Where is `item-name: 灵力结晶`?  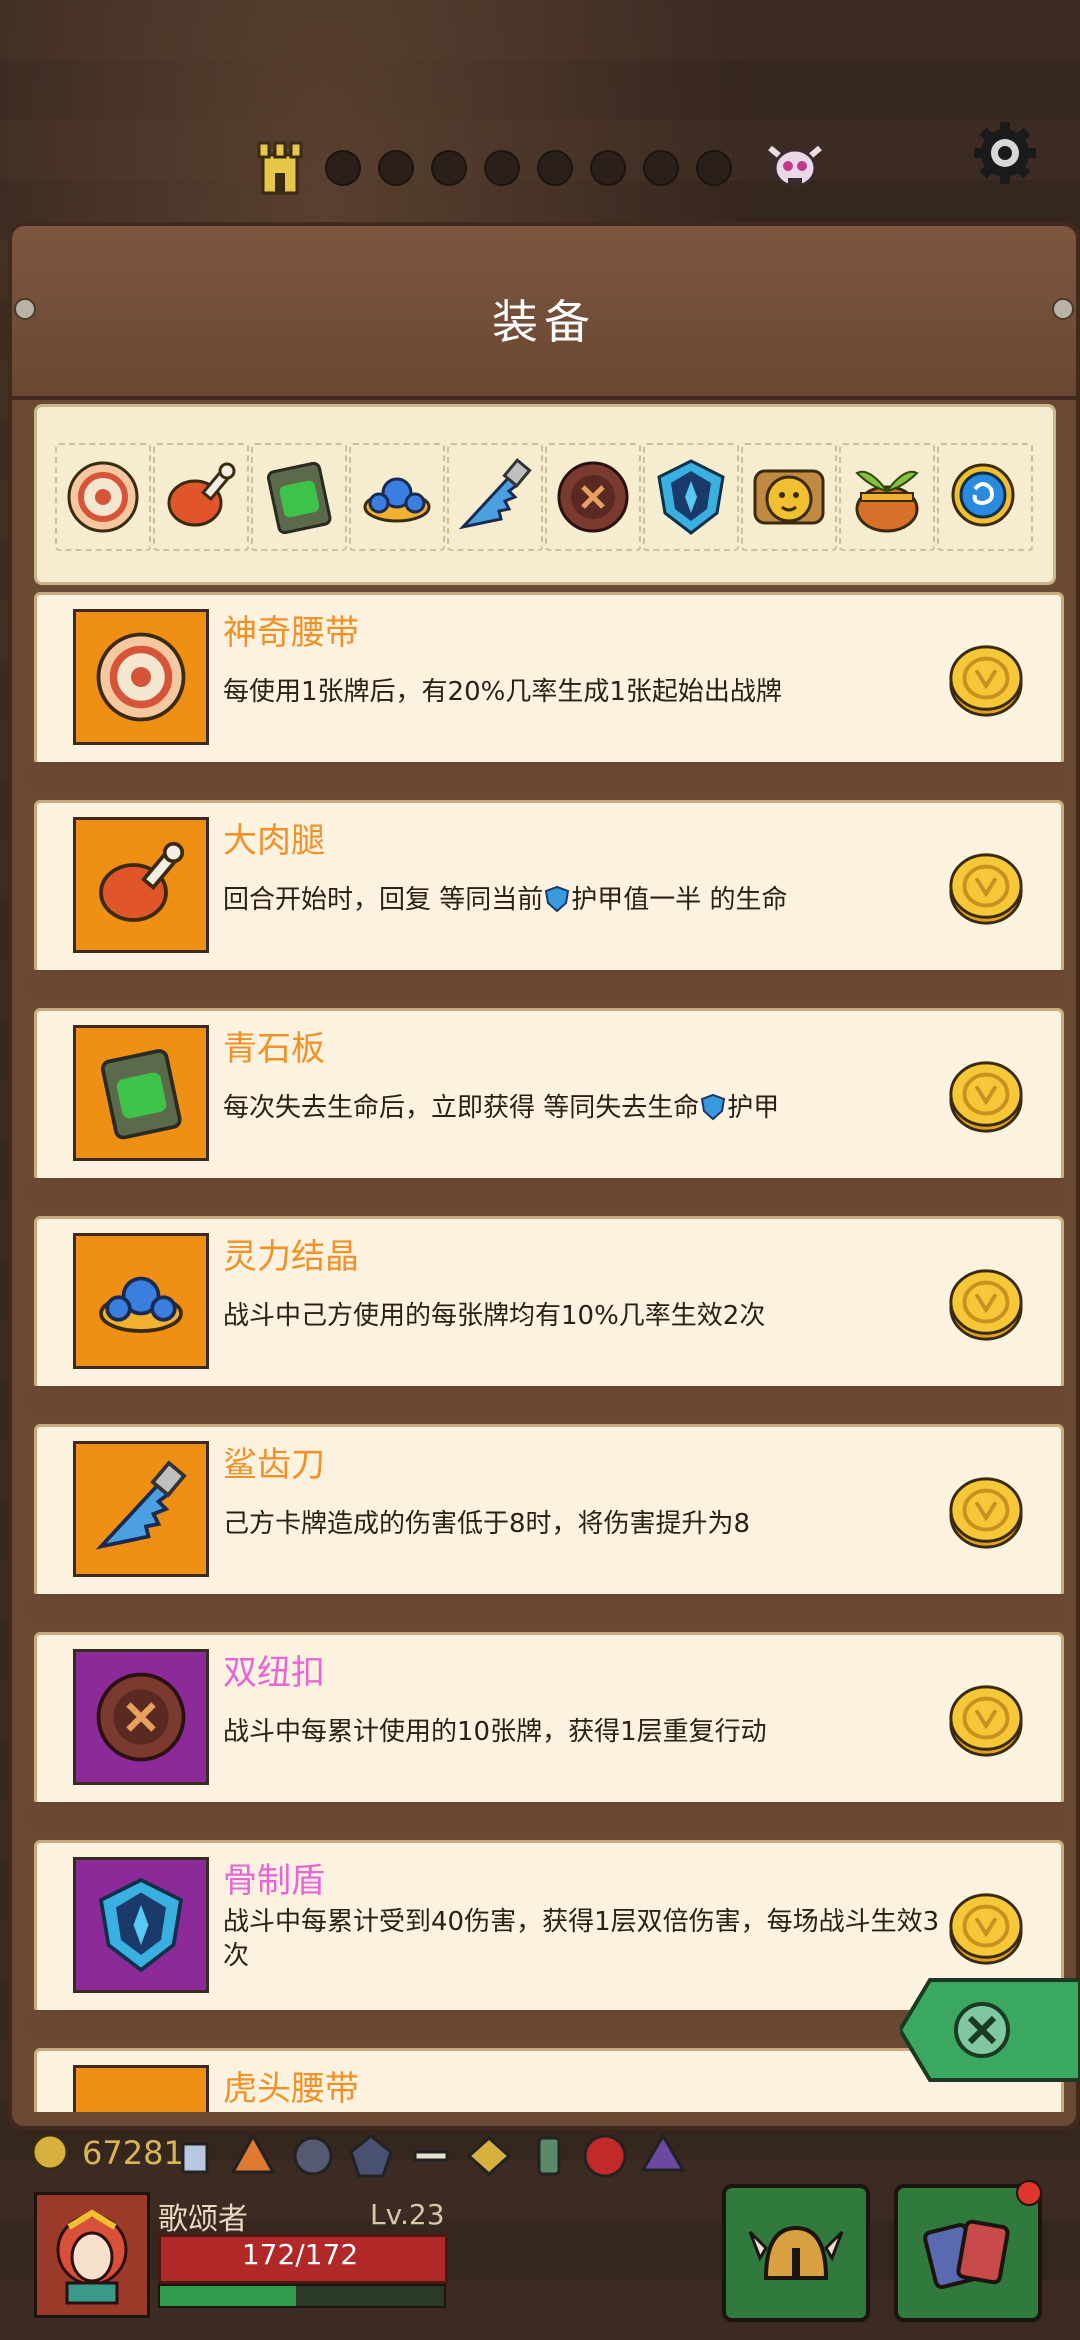 item-name: 灵力结晶 is located at coordinates (291, 1257).